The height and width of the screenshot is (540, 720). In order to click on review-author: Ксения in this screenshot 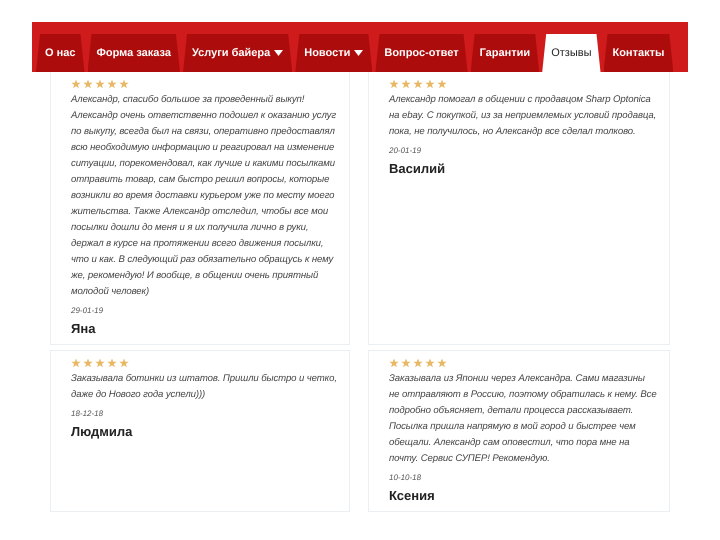, I will do `click(412, 495)`.